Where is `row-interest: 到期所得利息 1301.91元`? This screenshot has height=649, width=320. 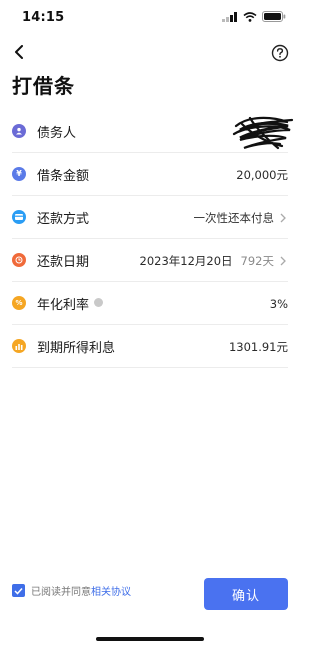 row-interest: 到期所得利息 1301.91元 is located at coordinates (150, 346).